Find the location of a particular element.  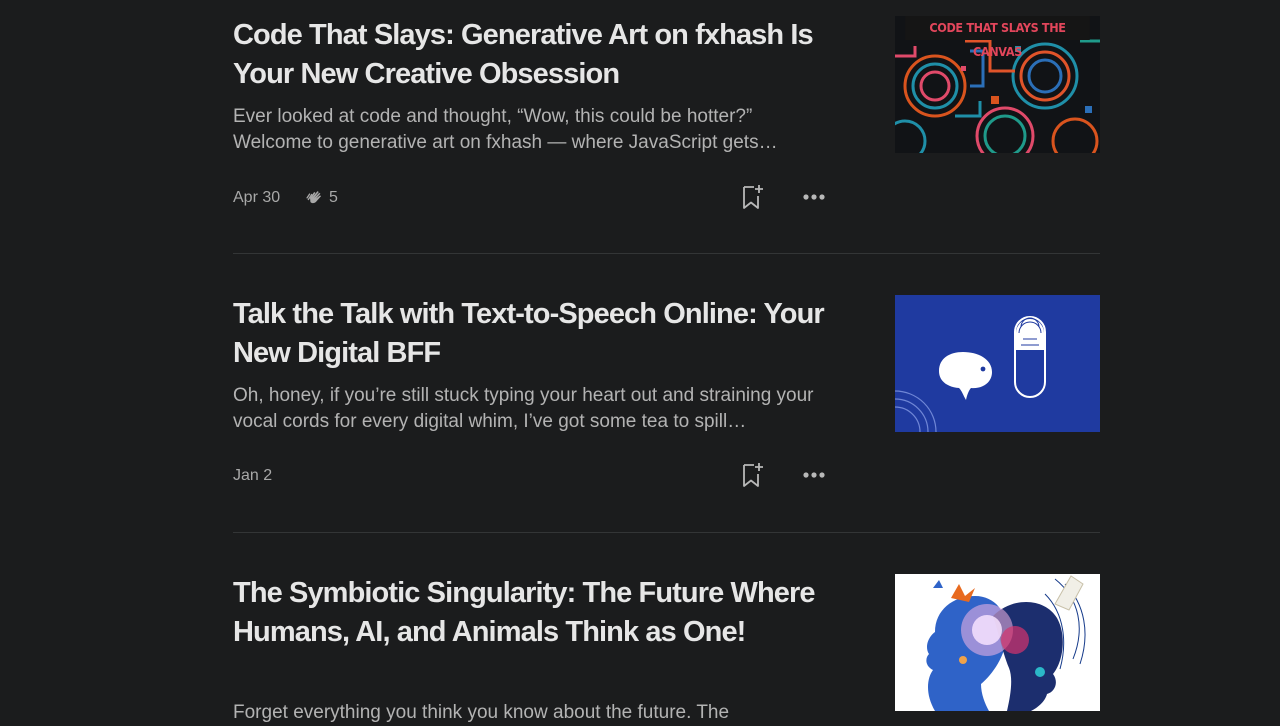

story-meta: Jan 2 is located at coordinates (533, 476).